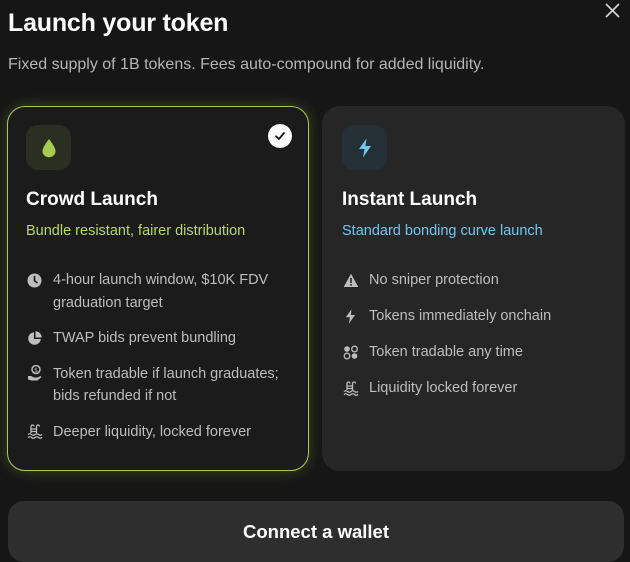 This screenshot has height=562, width=630. I want to click on close-button, so click(612, 10).